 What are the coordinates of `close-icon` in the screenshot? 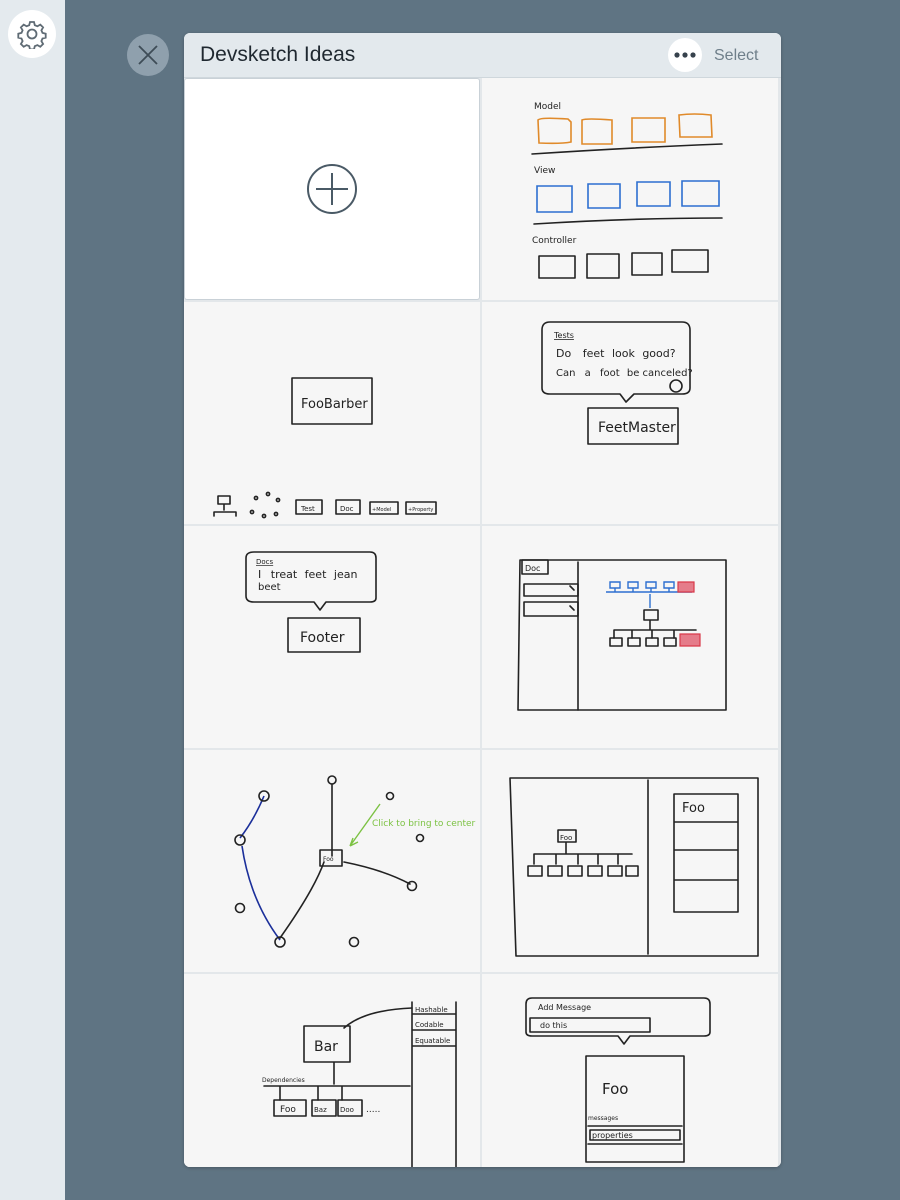 It's located at (148, 55).